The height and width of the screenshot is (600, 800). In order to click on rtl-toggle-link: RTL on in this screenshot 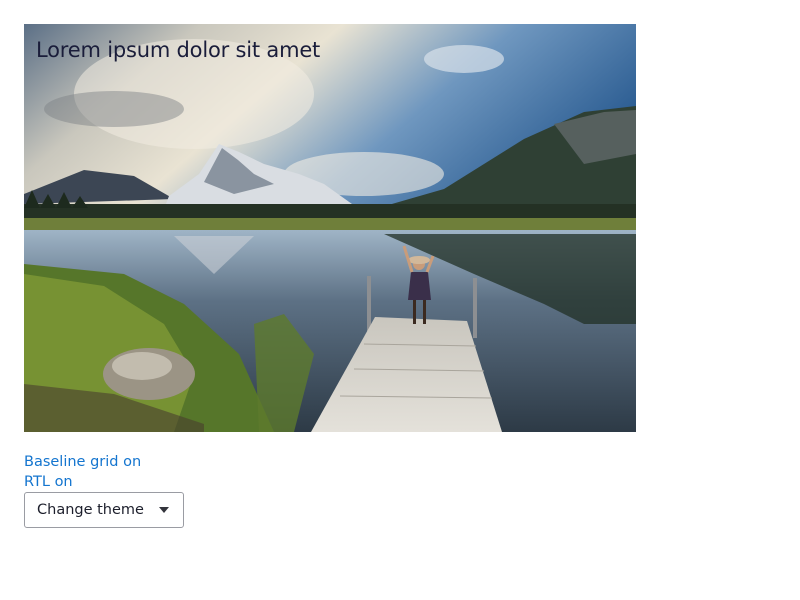, I will do `click(82, 482)`.